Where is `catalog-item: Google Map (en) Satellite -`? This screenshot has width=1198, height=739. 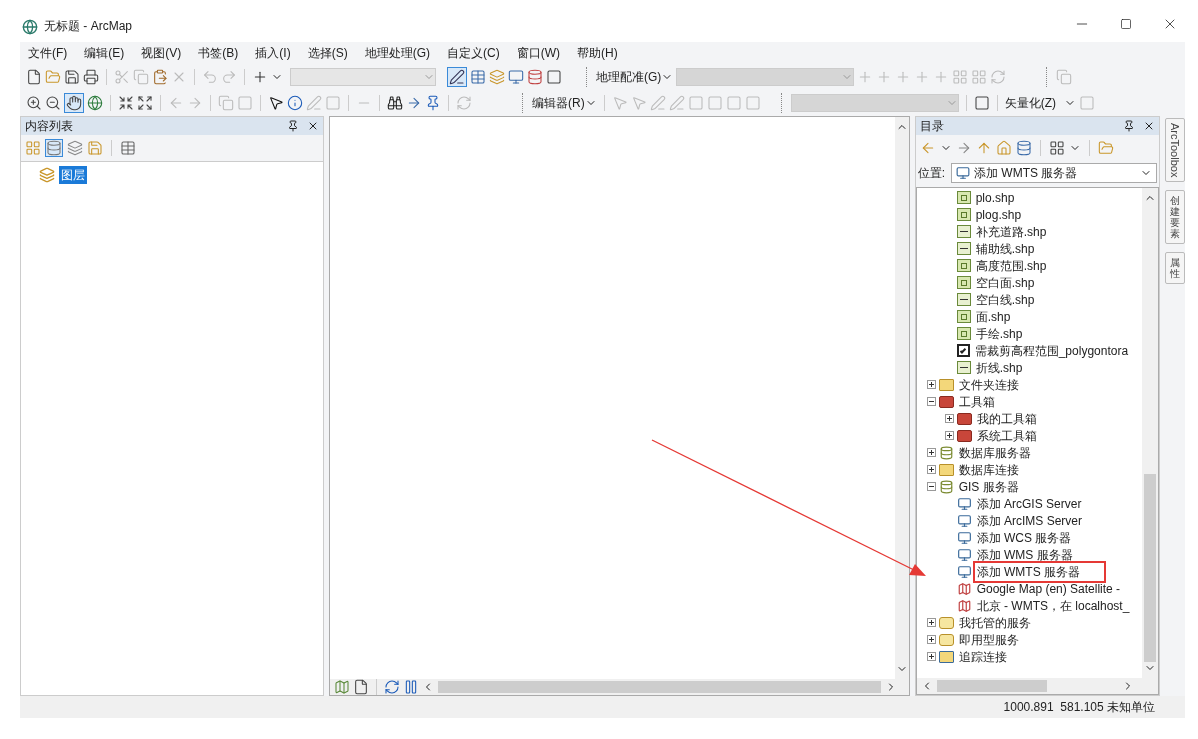
catalog-item: Google Map (en) Satellite - is located at coordinates (1048, 588).